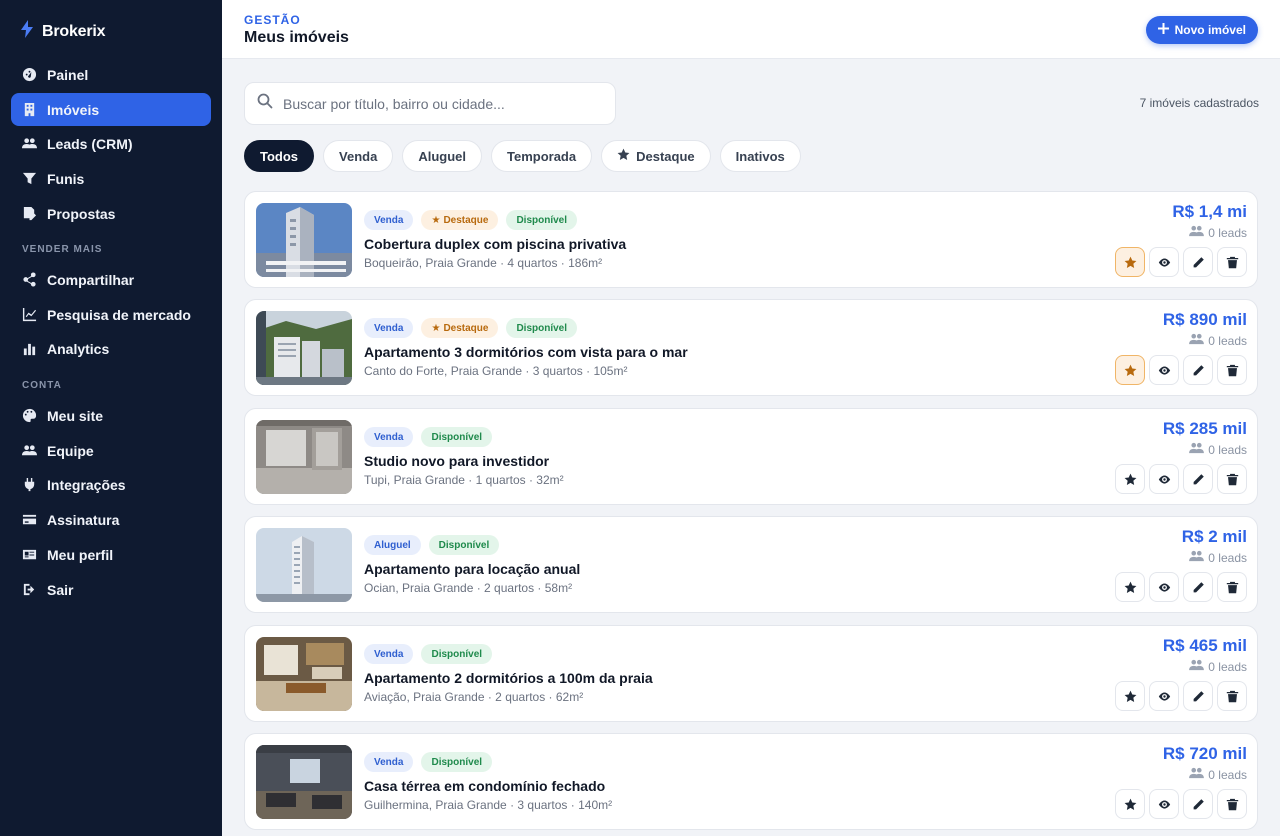  I want to click on sidebar-item-propostas: Propostas, so click(111, 213).